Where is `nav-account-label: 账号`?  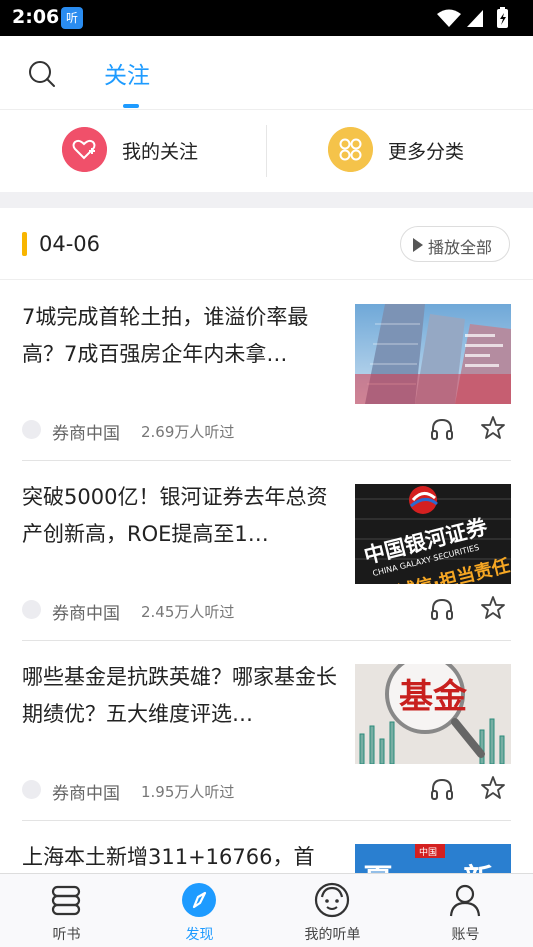
nav-account-label: 账号 is located at coordinates (465, 935).